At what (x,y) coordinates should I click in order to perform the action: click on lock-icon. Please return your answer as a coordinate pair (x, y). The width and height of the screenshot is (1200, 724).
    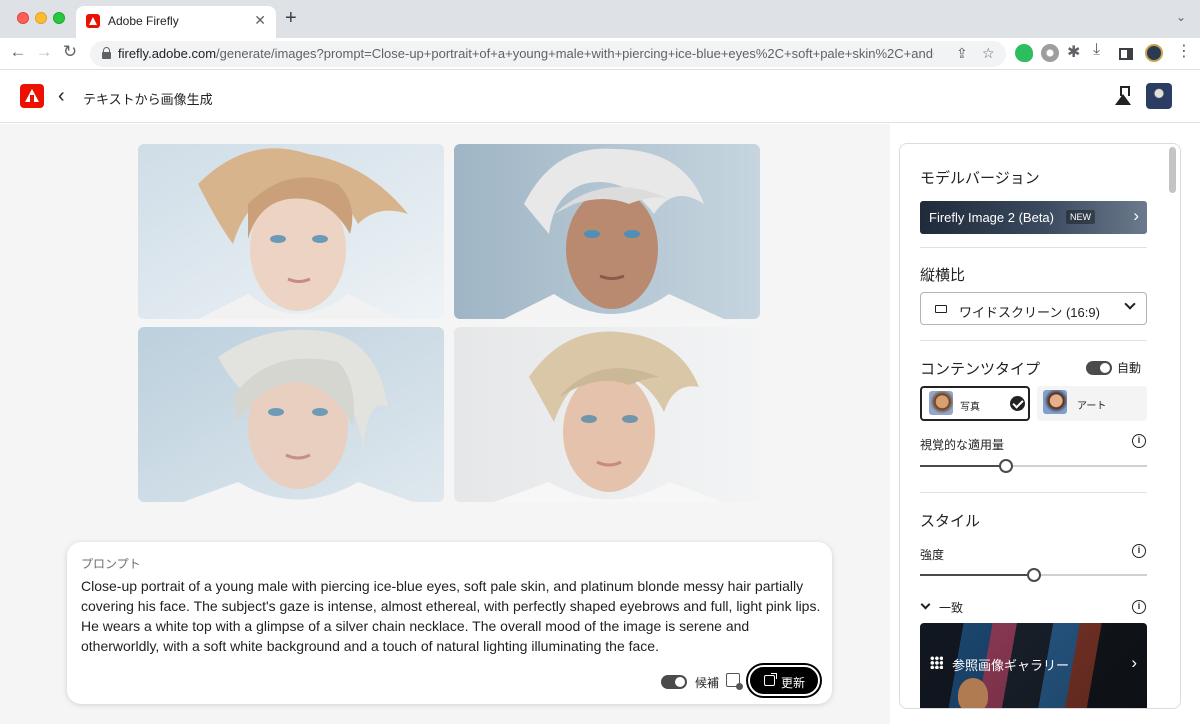
    Looking at the image, I should click on (106, 53).